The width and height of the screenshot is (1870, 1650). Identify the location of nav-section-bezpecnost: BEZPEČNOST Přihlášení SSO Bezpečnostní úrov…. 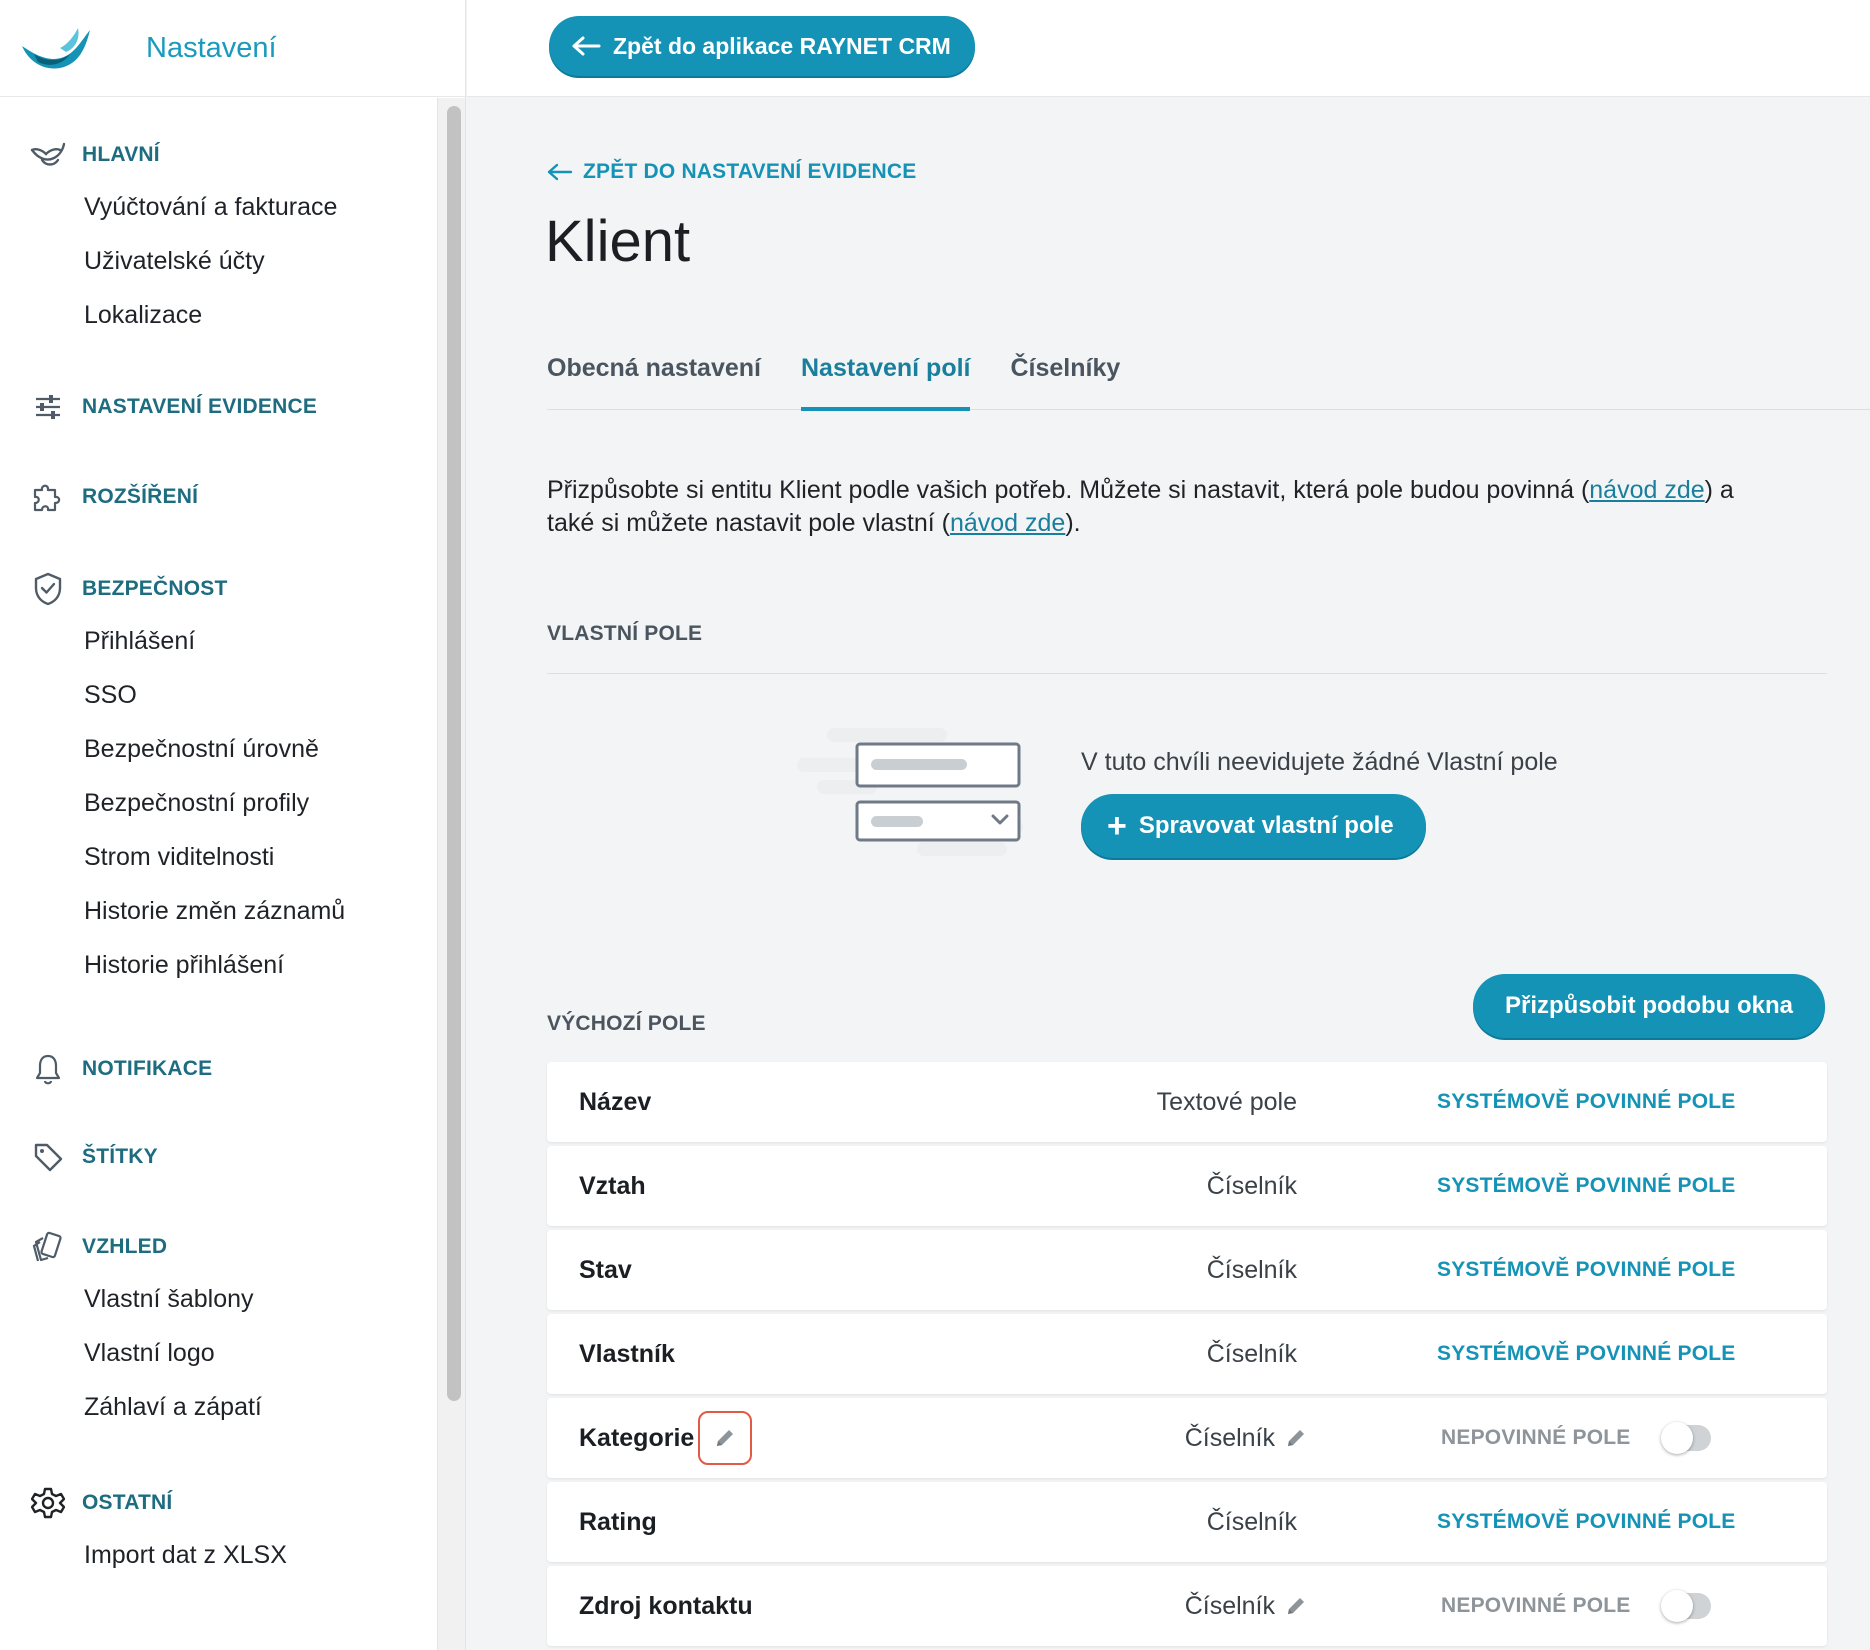
(233, 778).